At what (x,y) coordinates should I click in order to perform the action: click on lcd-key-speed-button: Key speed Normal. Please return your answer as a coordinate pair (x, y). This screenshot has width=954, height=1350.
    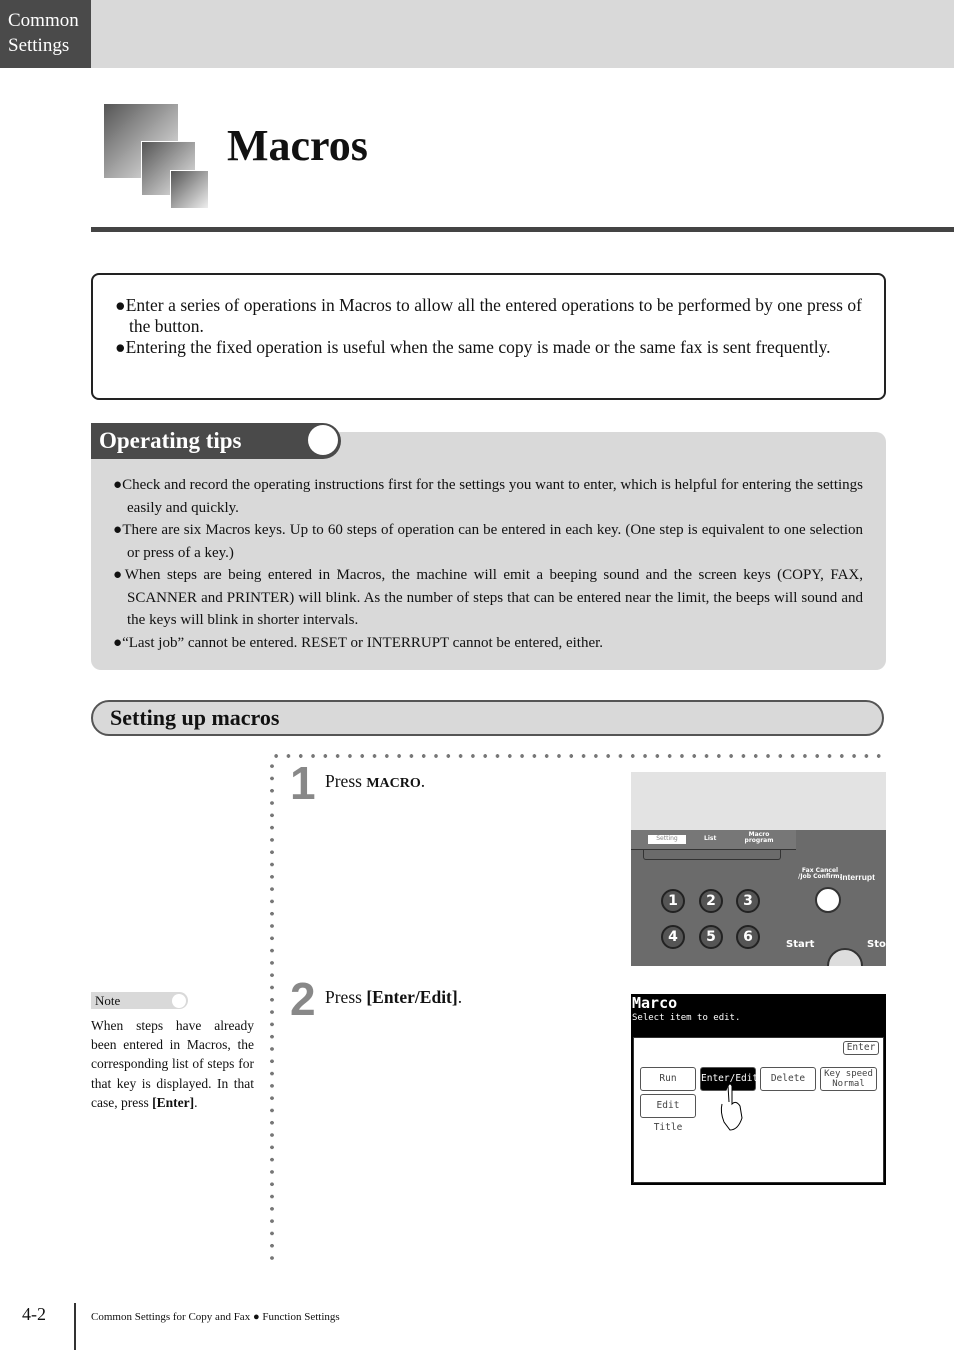
    Looking at the image, I should click on (848, 1079).